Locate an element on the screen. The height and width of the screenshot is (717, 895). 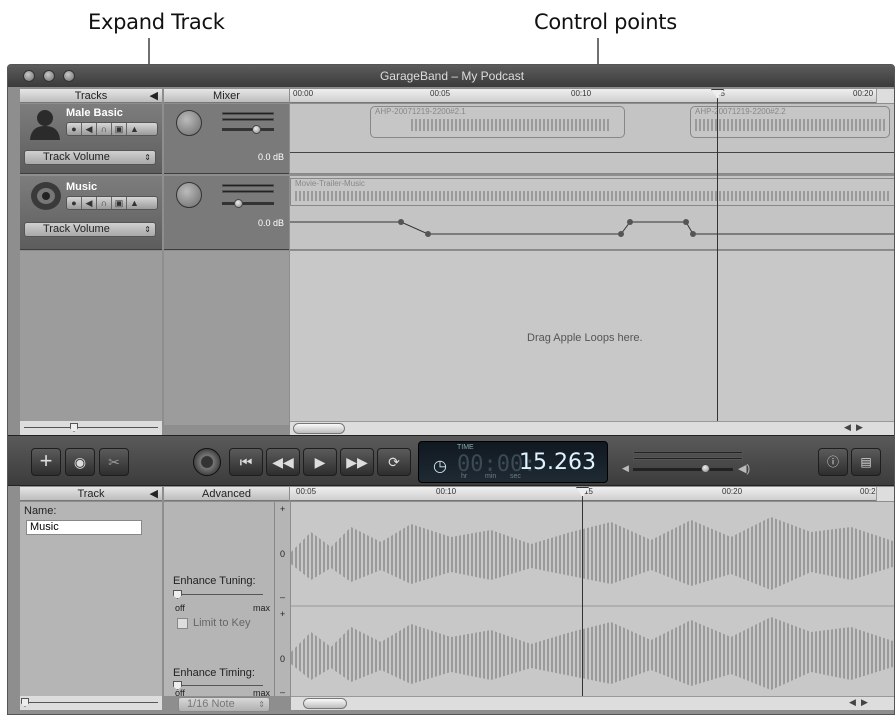
track-controls: ● ◀ ∩ ▣ ▲ is located at coordinates (112, 203).